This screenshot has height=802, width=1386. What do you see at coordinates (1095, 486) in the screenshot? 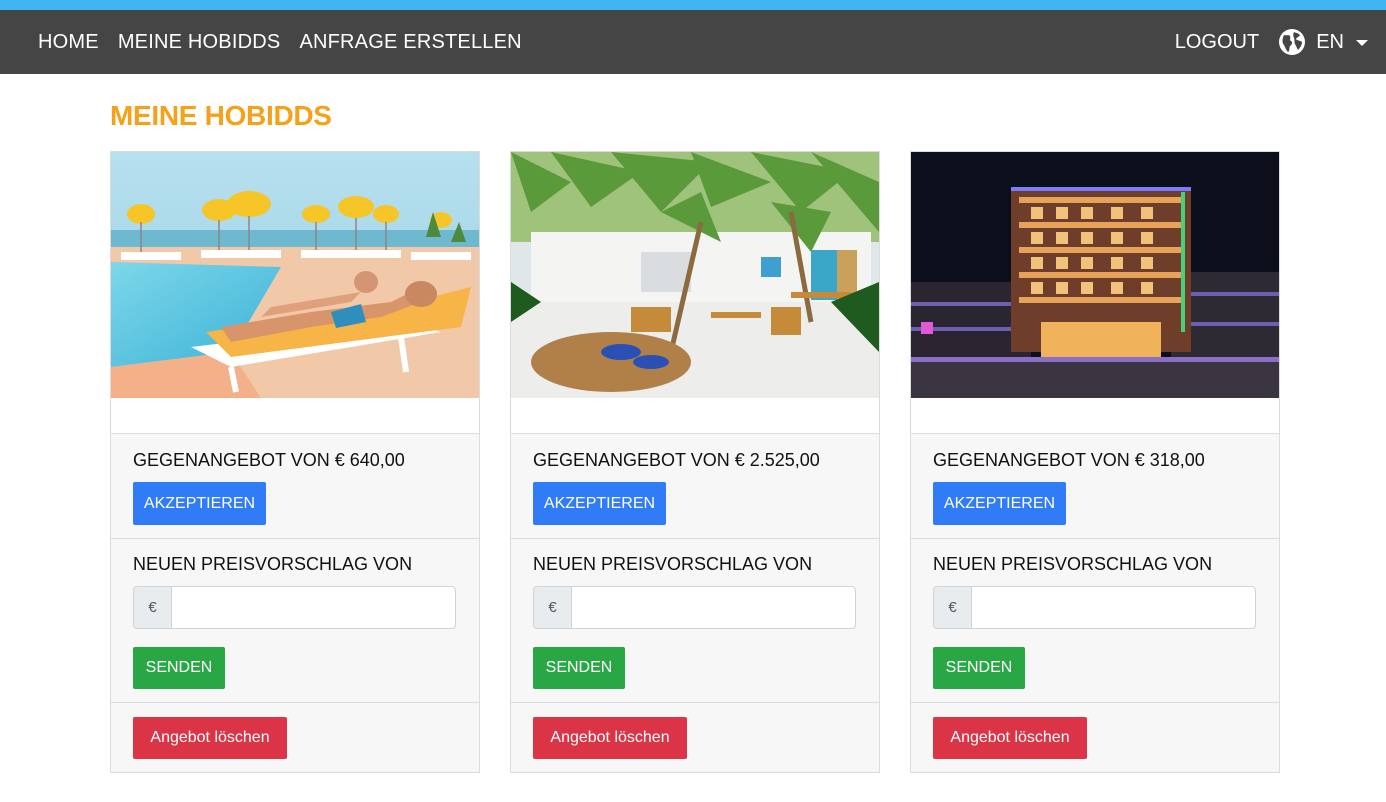
I see `counter-offer-section: GEGENANGEBOT VON € 318,00 AKZEPTIEREN` at bounding box center [1095, 486].